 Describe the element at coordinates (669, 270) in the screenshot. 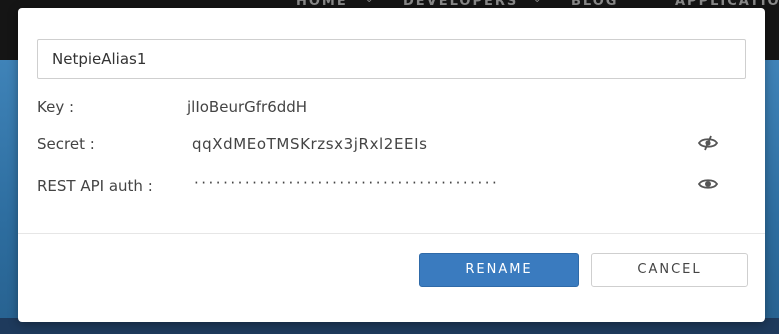

I see `cancel-button: CANCEL` at that location.